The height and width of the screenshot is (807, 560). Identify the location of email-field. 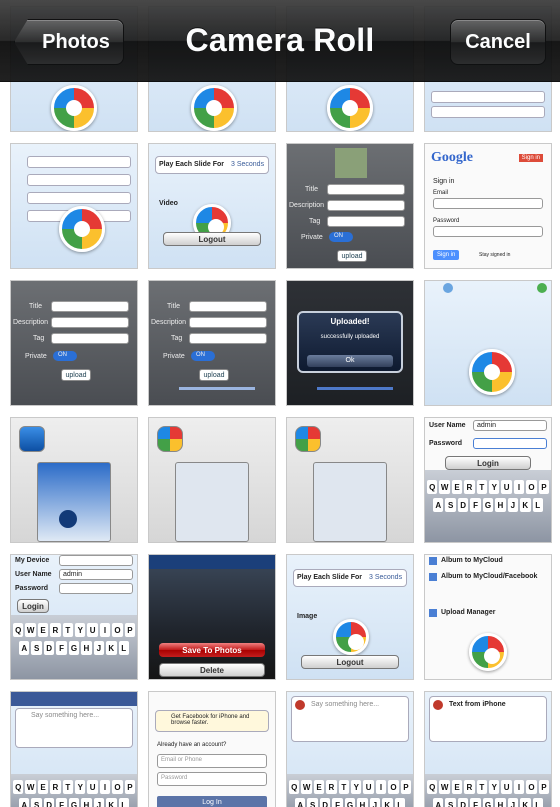
(488, 203).